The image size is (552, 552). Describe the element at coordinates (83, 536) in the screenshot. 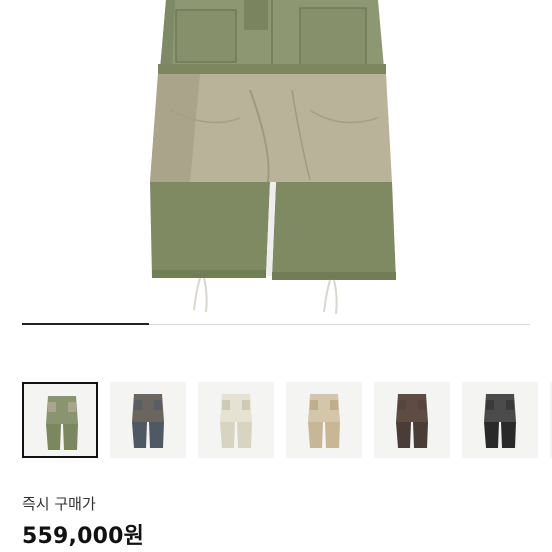

I see `price-value: 559,000원` at that location.